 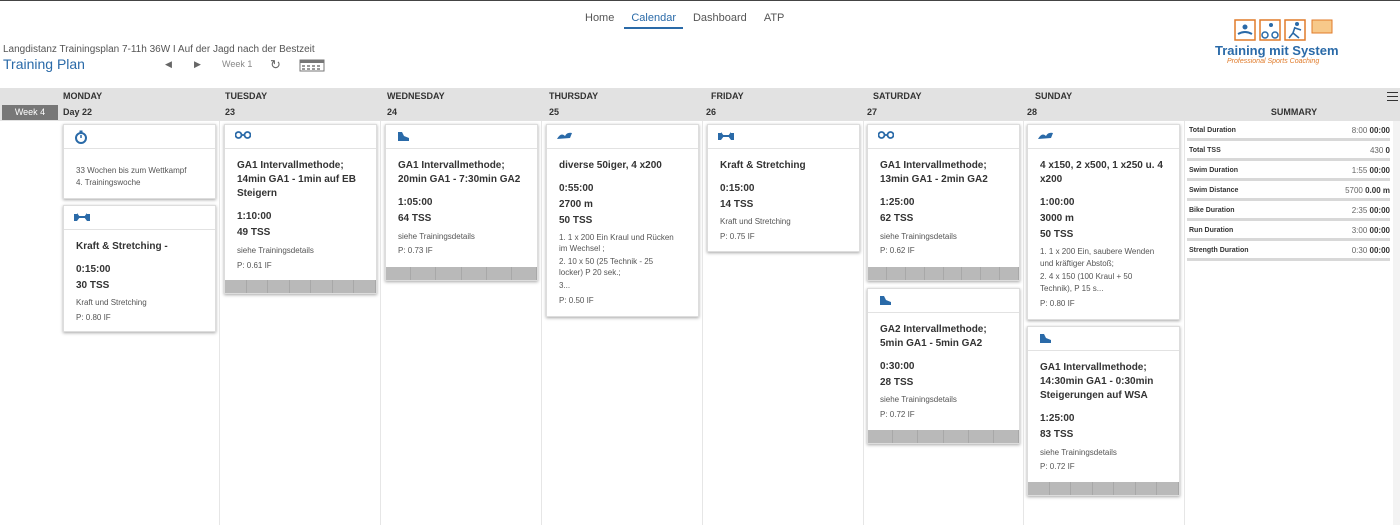 I want to click on workout-desc-line: 2. 4 x 150 (100 Kraul + 50, so click(x=1086, y=276).